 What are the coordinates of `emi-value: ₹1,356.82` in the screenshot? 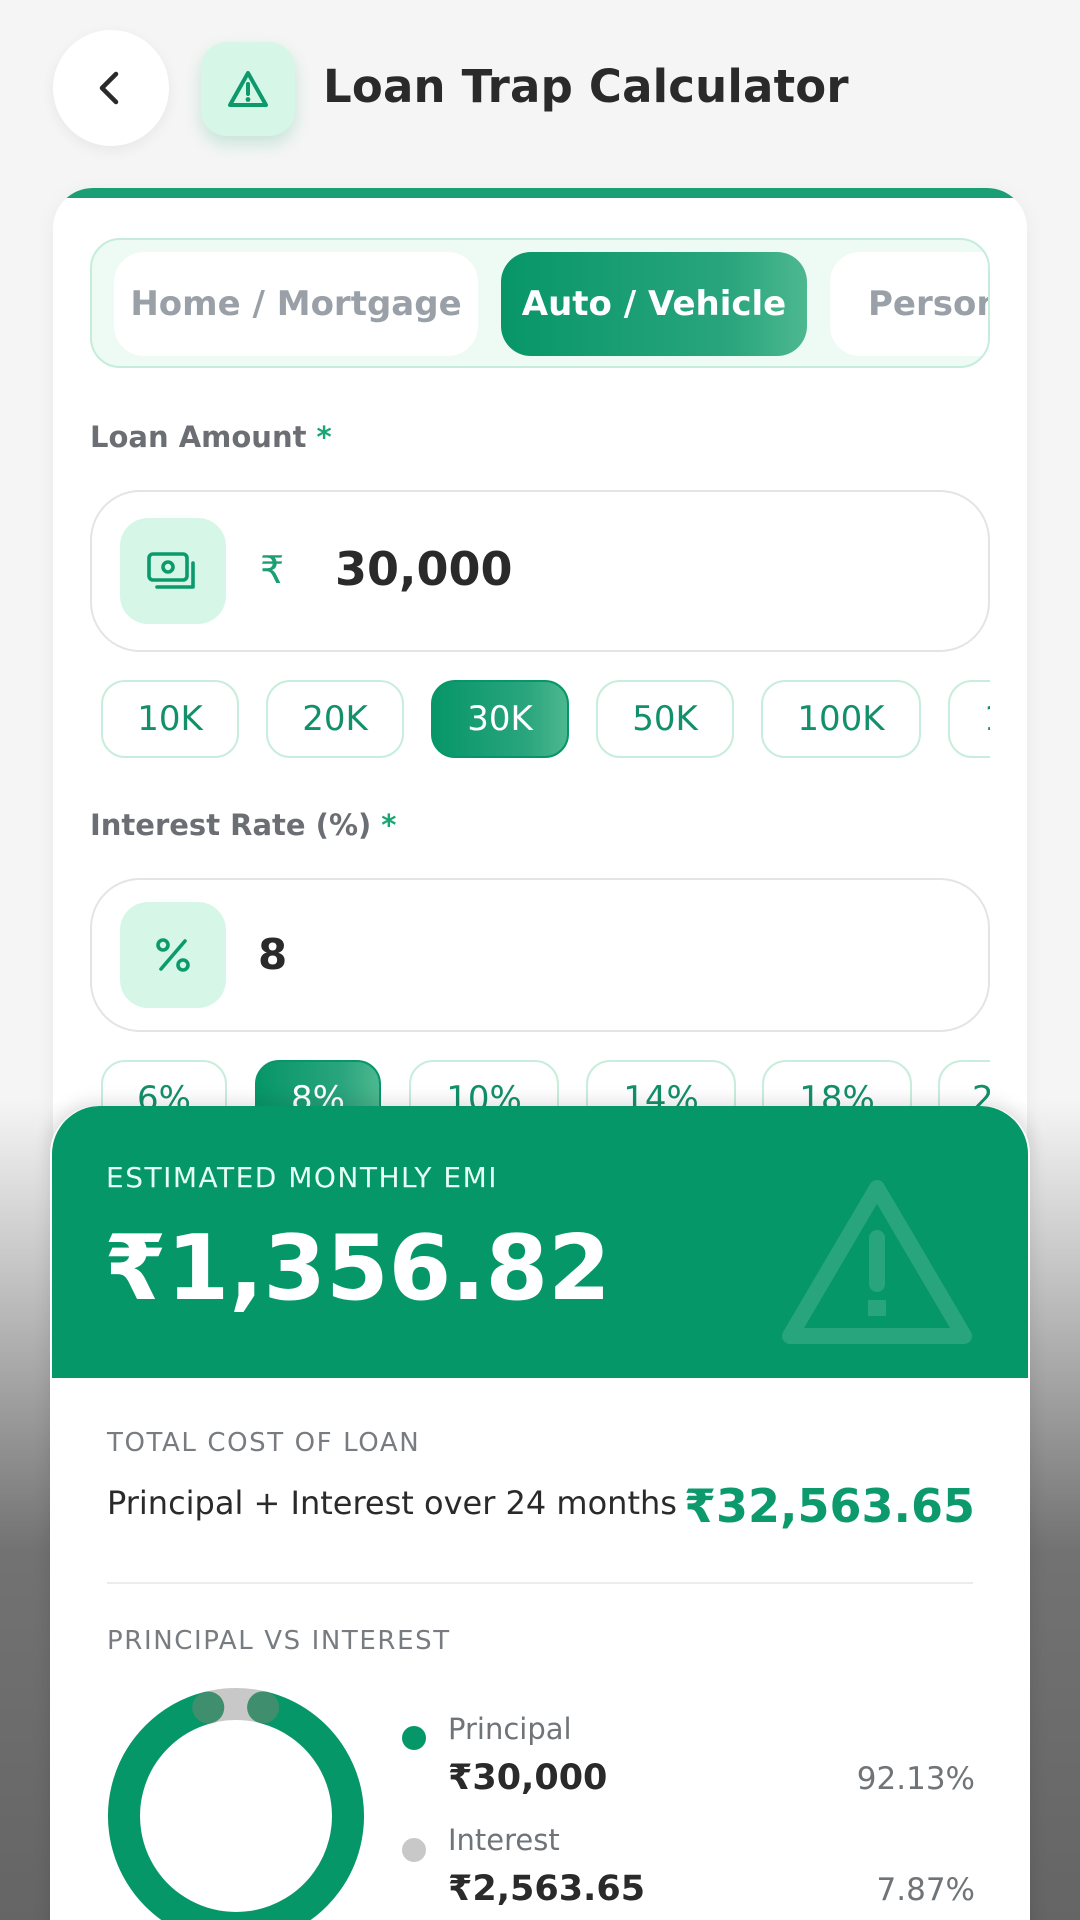 It's located at (357, 1268).